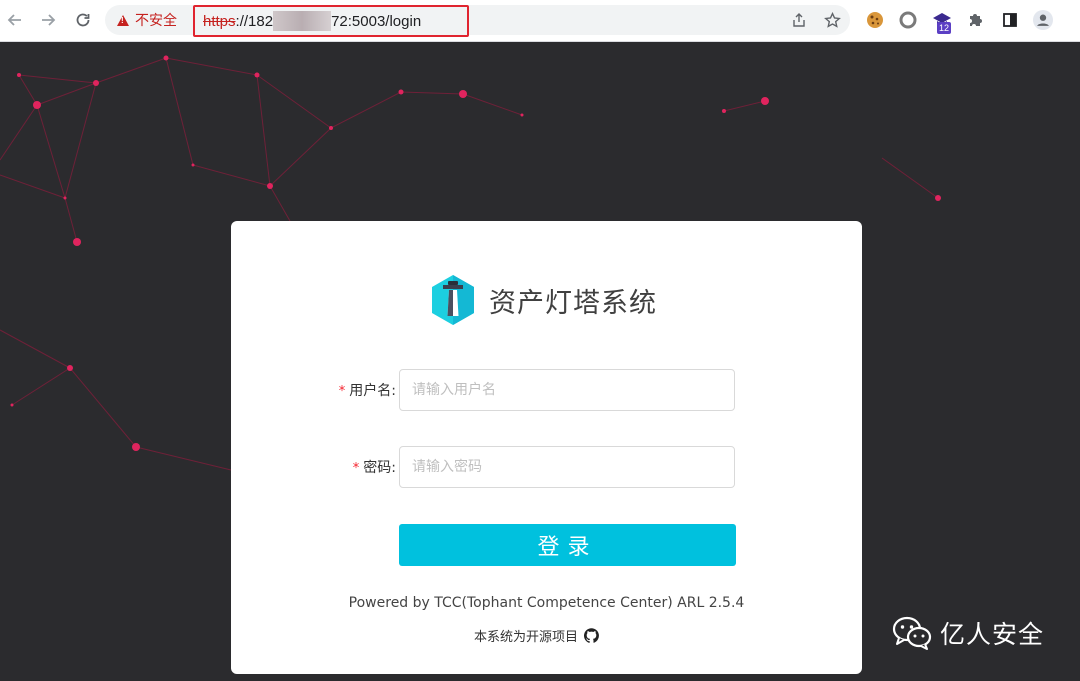 Image resolution: width=1080 pixels, height=681 pixels. What do you see at coordinates (567, 467) in the screenshot?
I see `password-input` at bounding box center [567, 467].